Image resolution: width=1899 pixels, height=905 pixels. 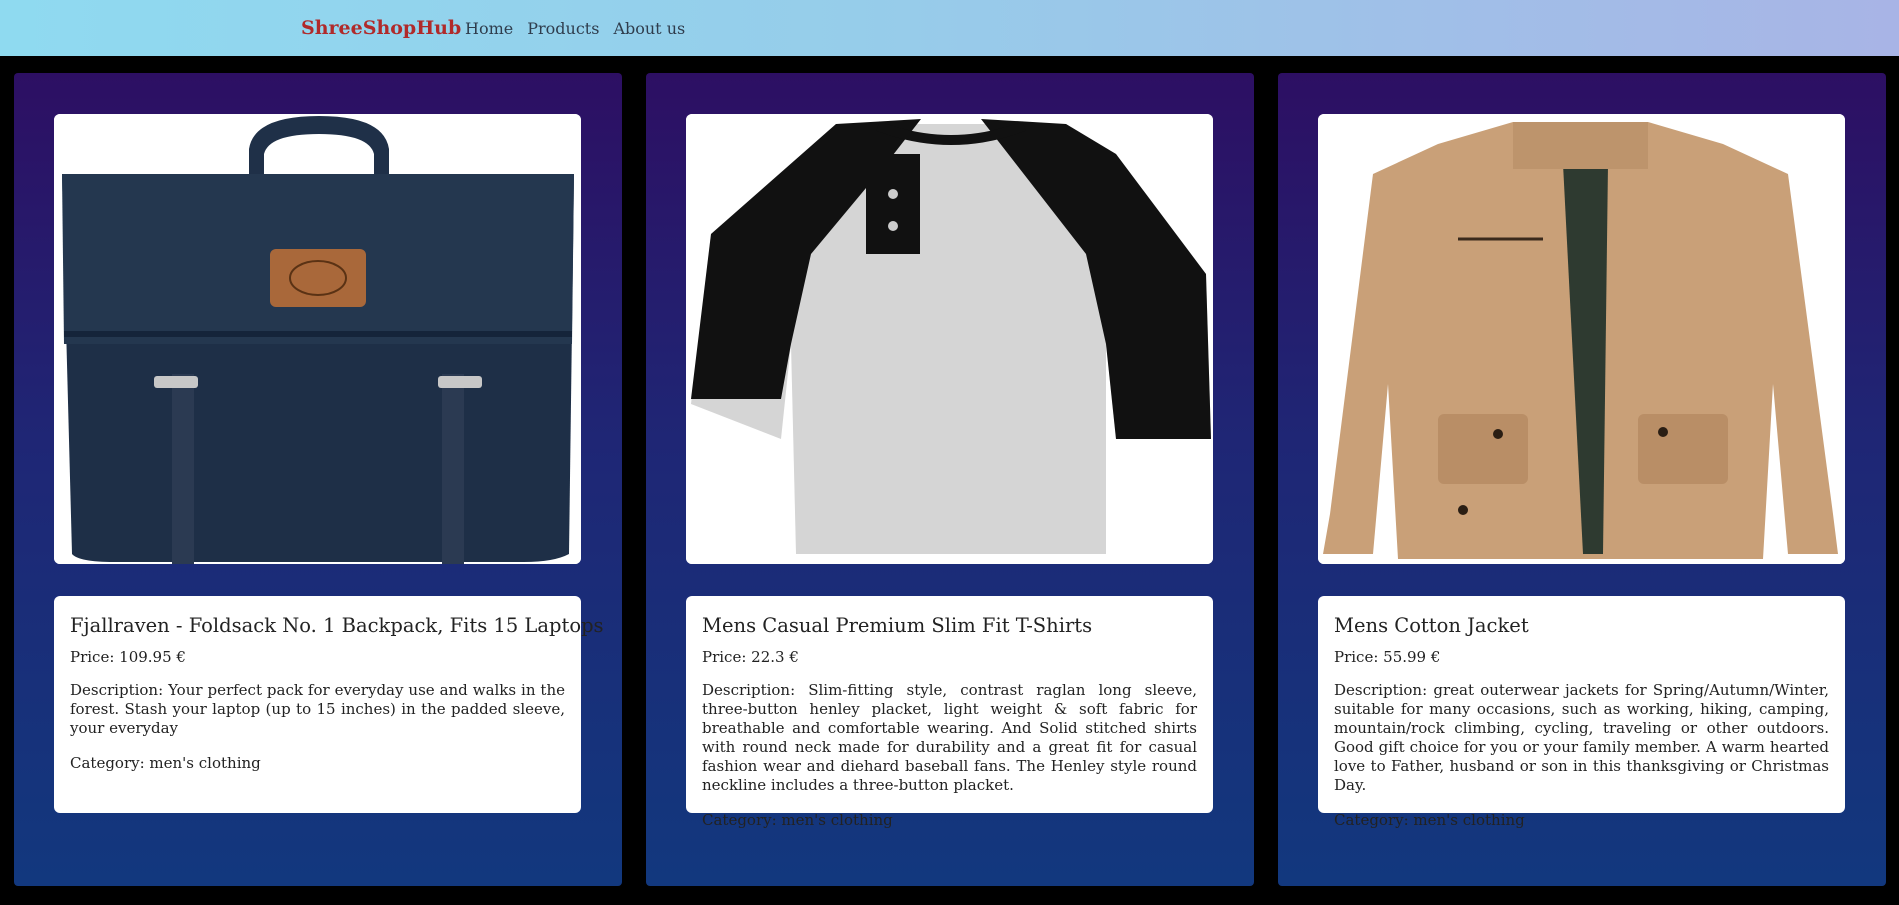 What do you see at coordinates (750, 657) in the screenshot?
I see `product-price: Price: 22.3 €` at bounding box center [750, 657].